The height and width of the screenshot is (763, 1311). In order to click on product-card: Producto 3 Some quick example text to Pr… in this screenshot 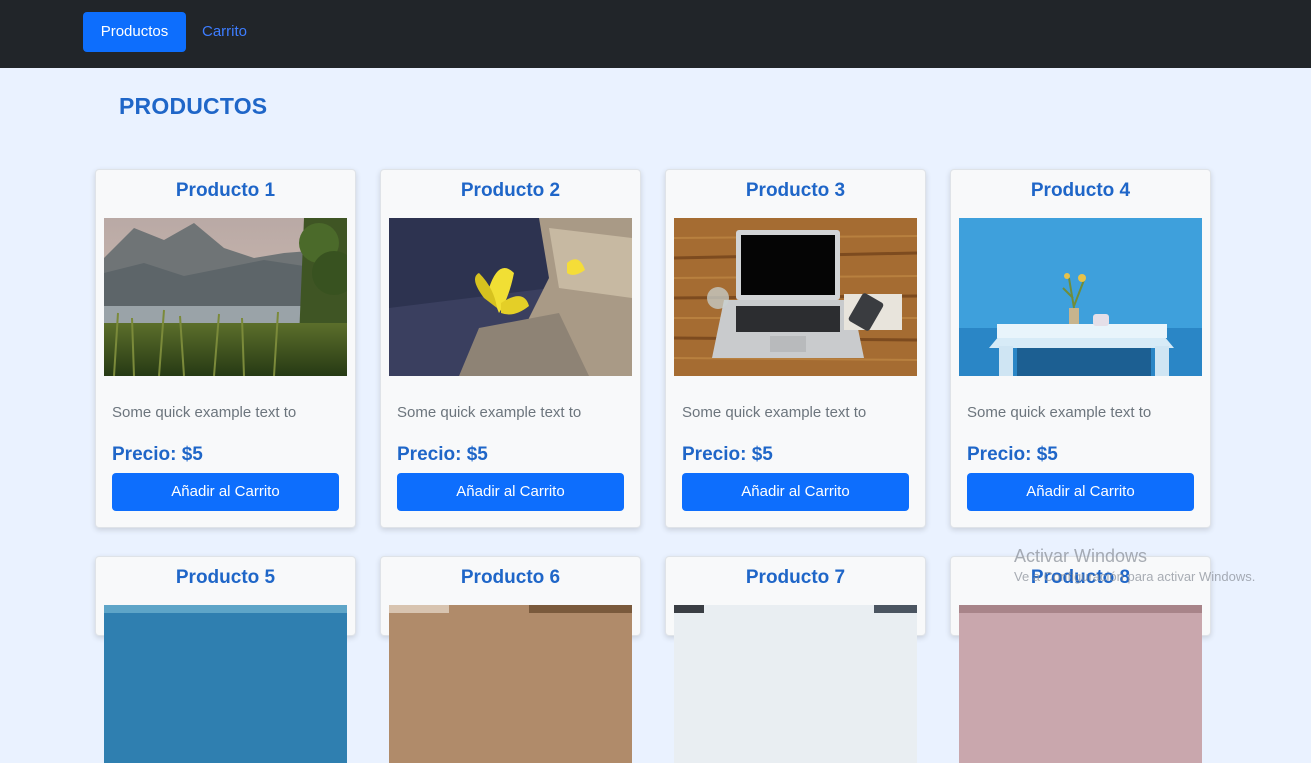, I will do `click(795, 348)`.